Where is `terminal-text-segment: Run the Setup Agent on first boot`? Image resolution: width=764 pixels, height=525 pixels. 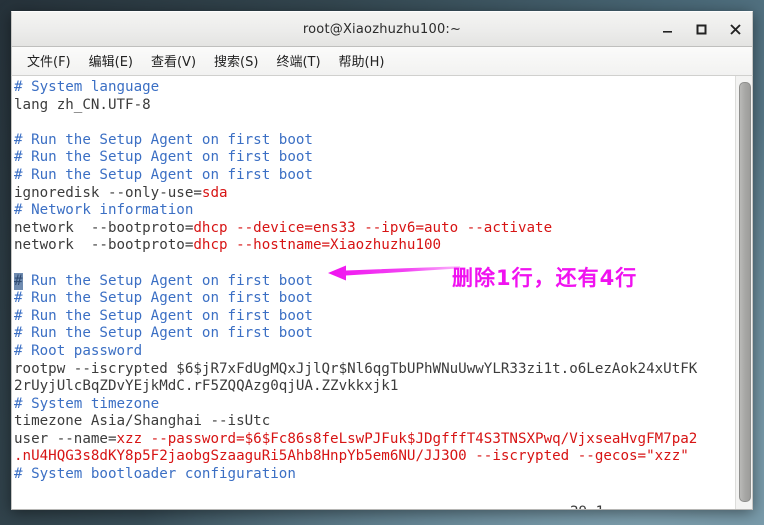 terminal-text-segment: Run the Setup Agent on first boot is located at coordinates (167, 280).